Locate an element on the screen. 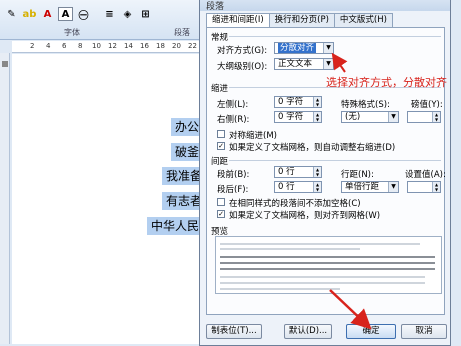  snap-grid-label: 如果定义了文档网格，则对齐到网格(W) is located at coordinates (305, 216).